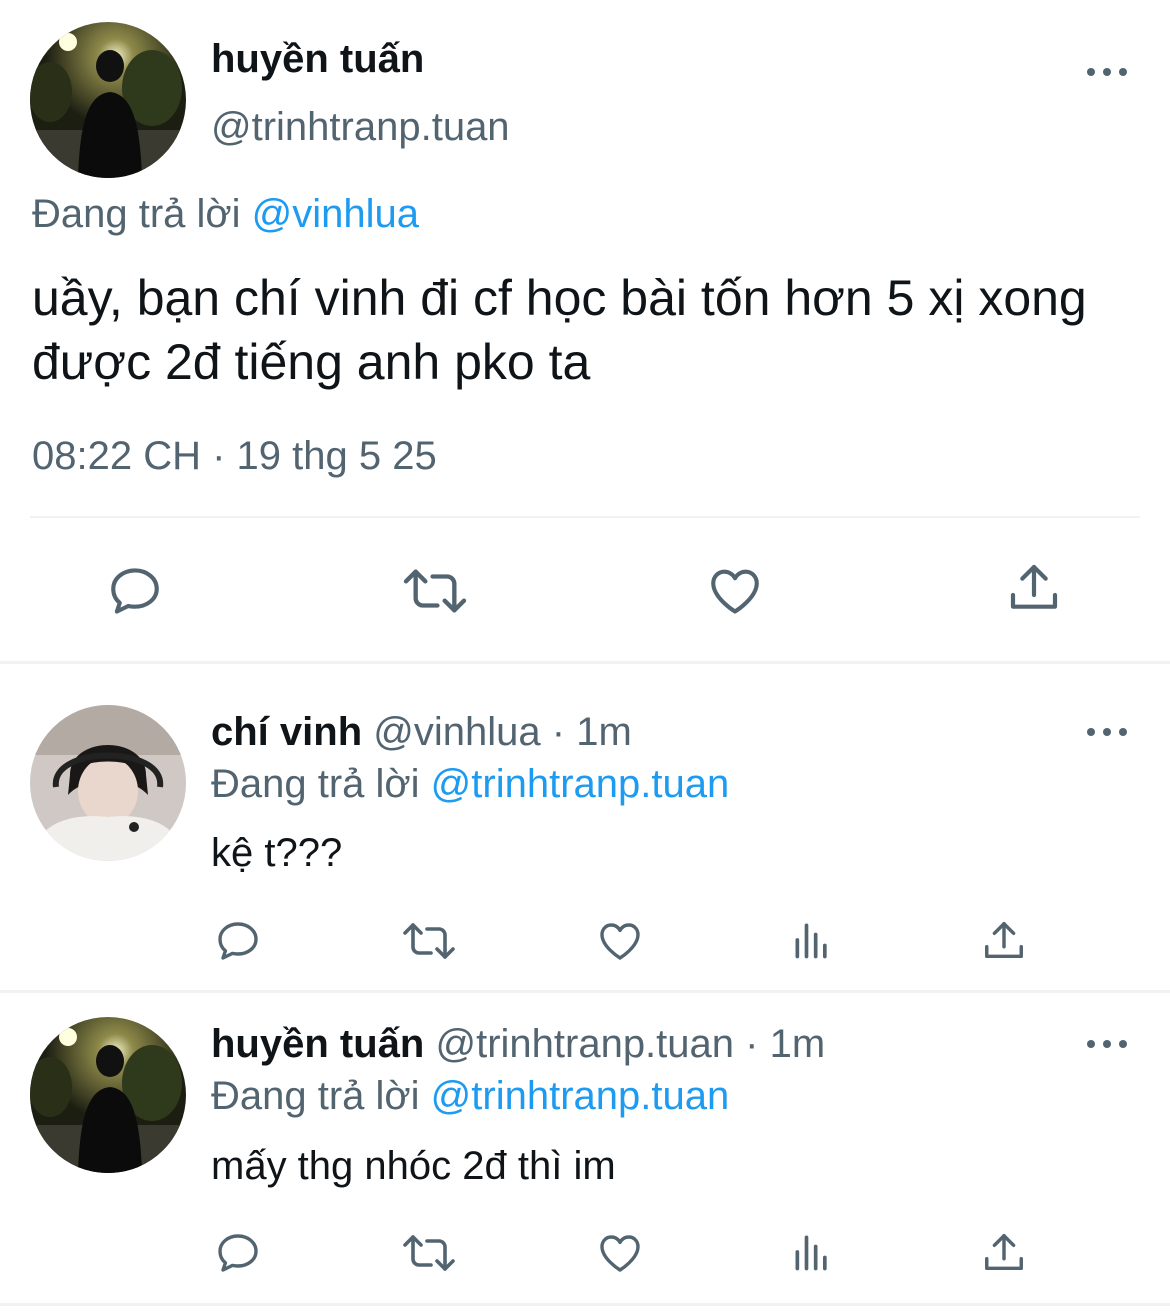 The height and width of the screenshot is (1312, 1170). Describe the element at coordinates (335, 214) in the screenshot. I see `replying-to-link: @vinhlua` at that location.